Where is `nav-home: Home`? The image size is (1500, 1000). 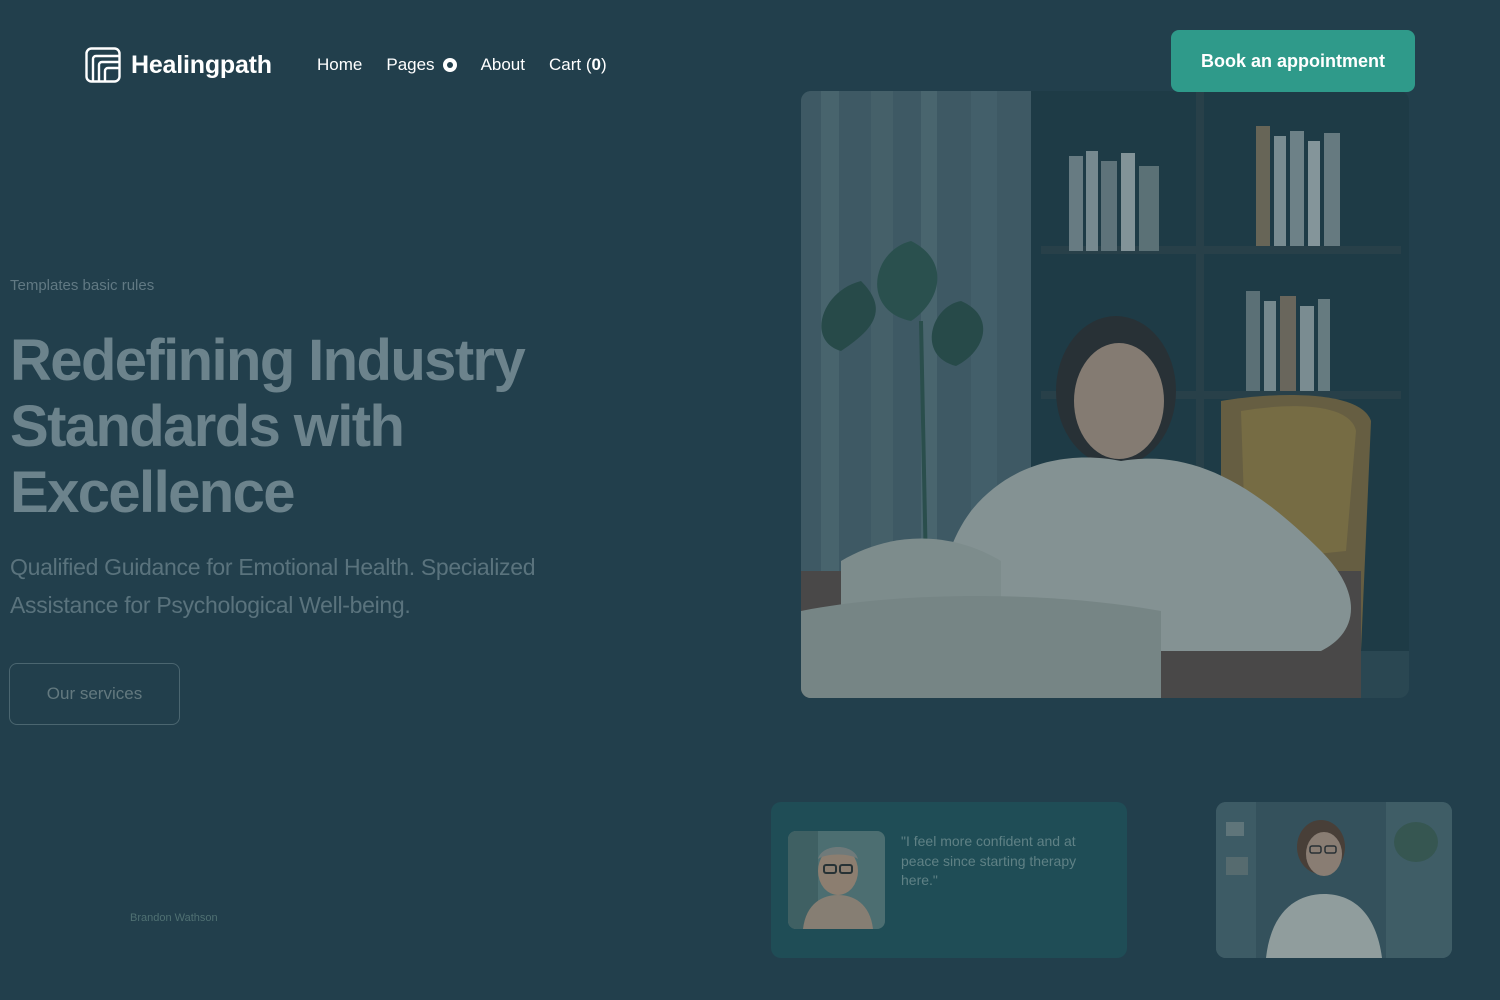
nav-home: Home is located at coordinates (339, 65).